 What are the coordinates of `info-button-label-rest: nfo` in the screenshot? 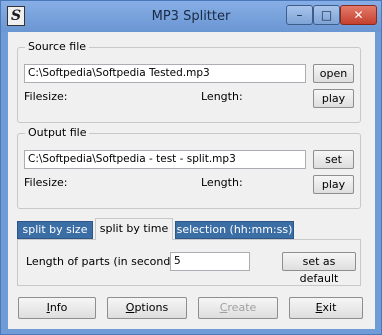 It's located at (58, 307).